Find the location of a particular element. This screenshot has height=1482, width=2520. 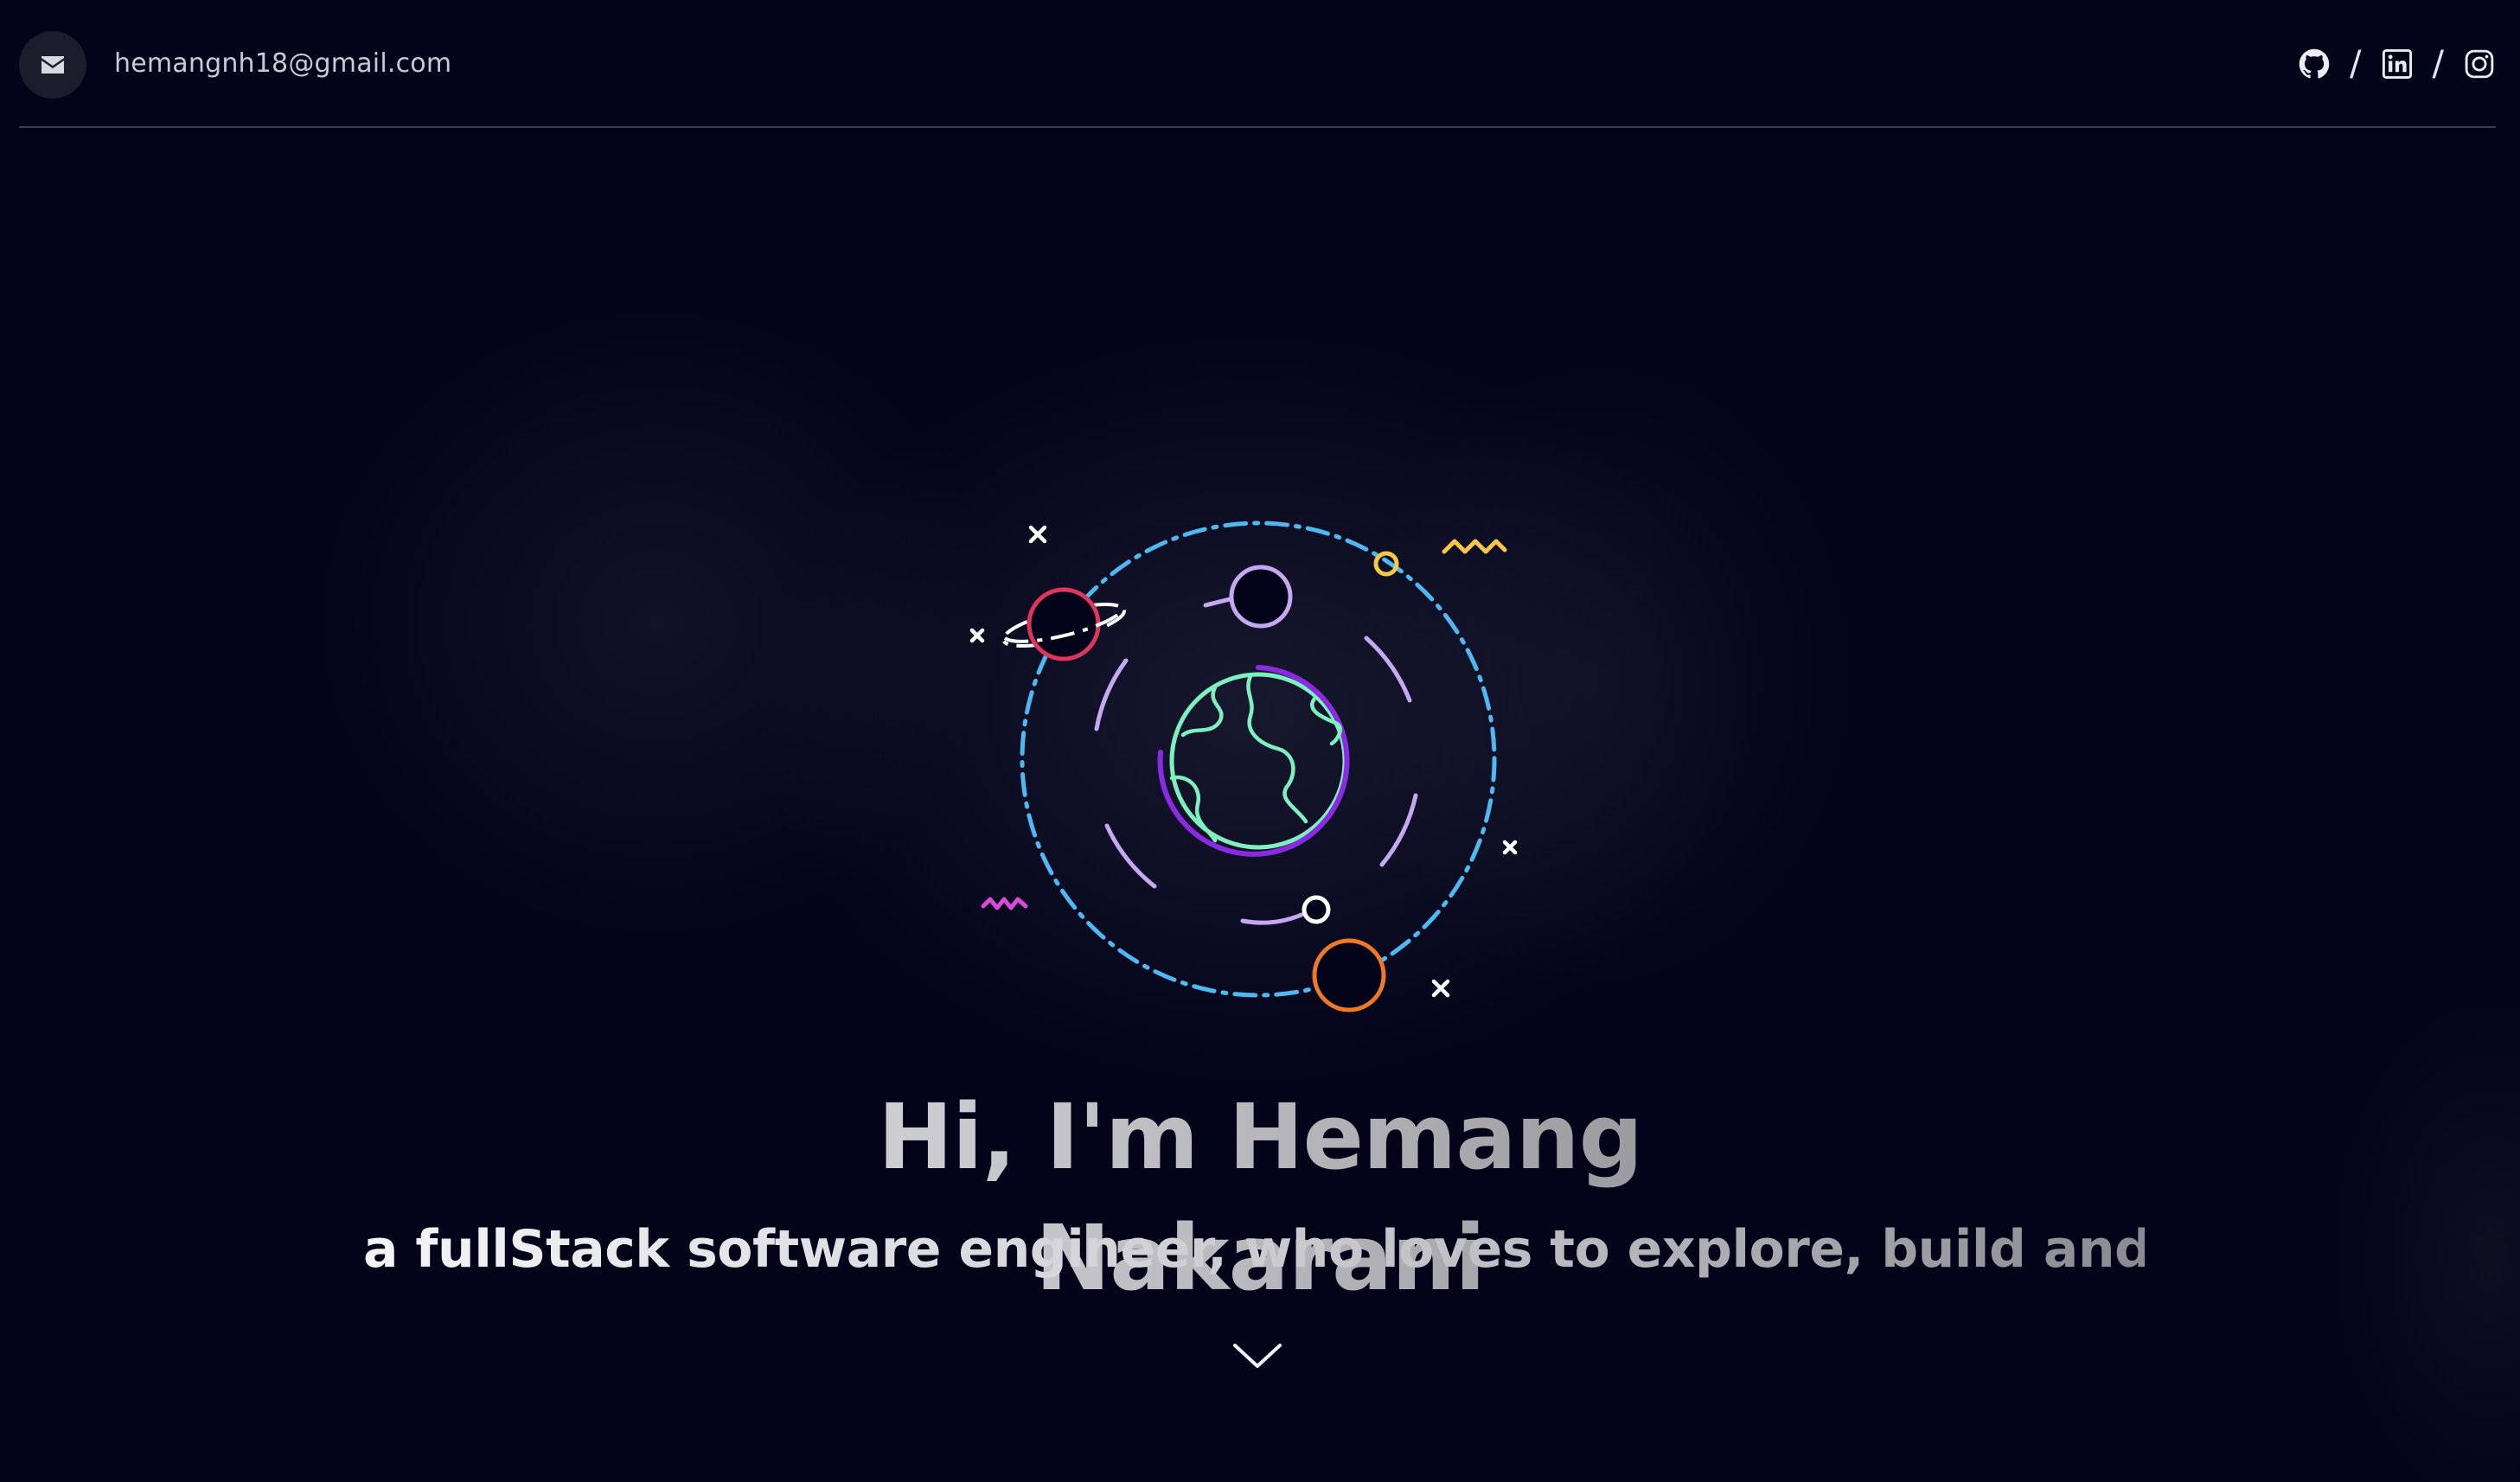

envelope-icon is located at coordinates (53, 64).